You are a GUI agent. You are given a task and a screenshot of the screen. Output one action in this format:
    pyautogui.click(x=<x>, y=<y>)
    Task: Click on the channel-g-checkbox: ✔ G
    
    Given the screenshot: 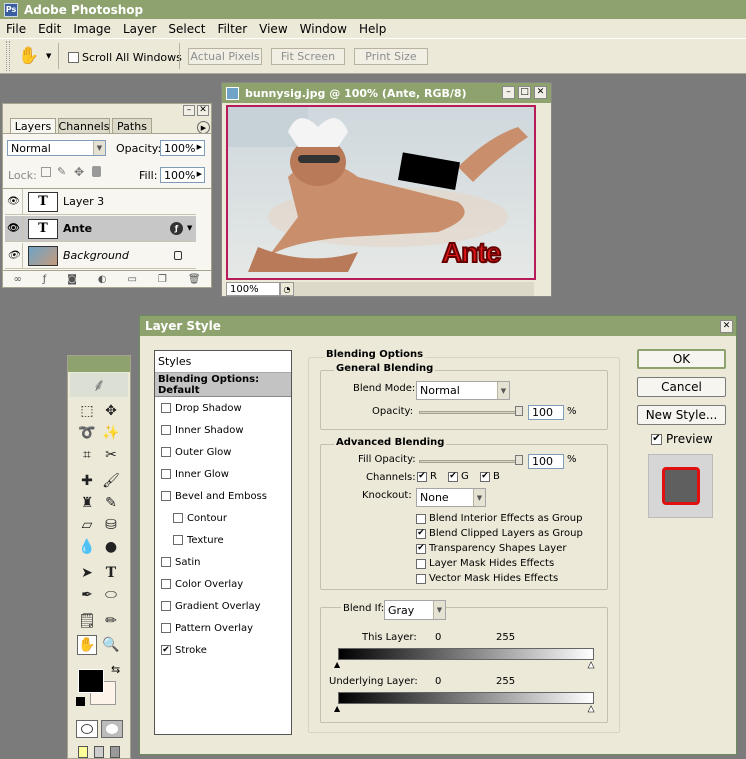 What is the action you would take?
    pyautogui.click(x=458, y=476)
    